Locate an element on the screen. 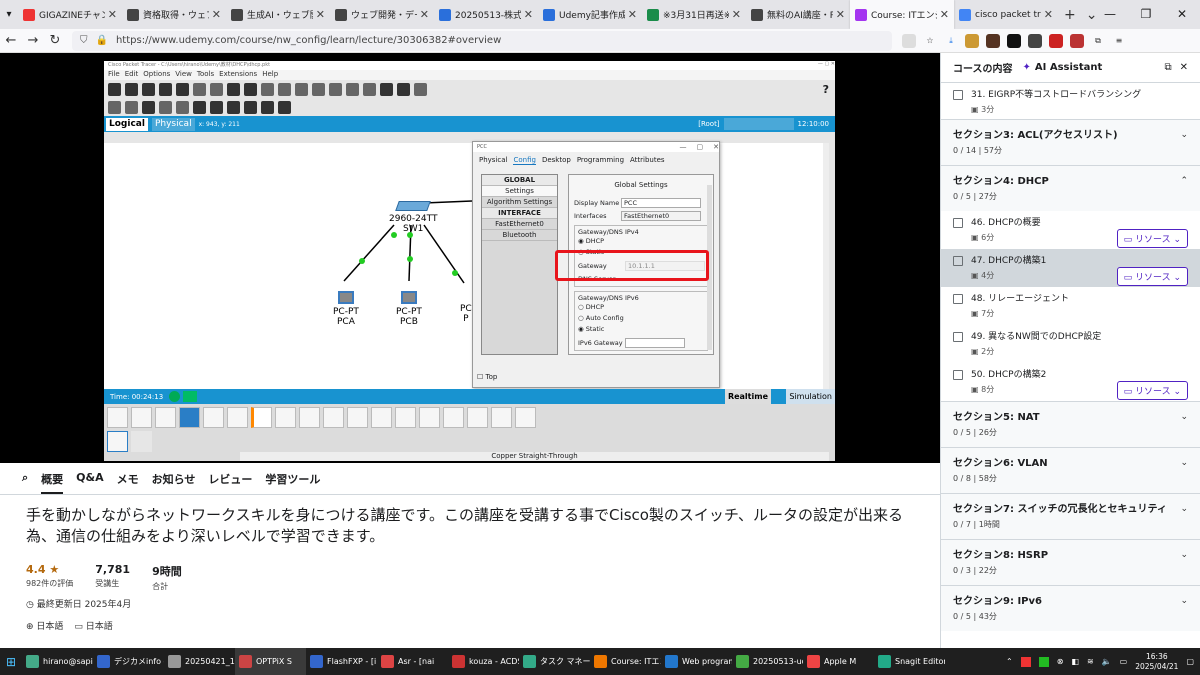  browser-tab: cisco packet tracer -✕ is located at coordinates (1006, 14).